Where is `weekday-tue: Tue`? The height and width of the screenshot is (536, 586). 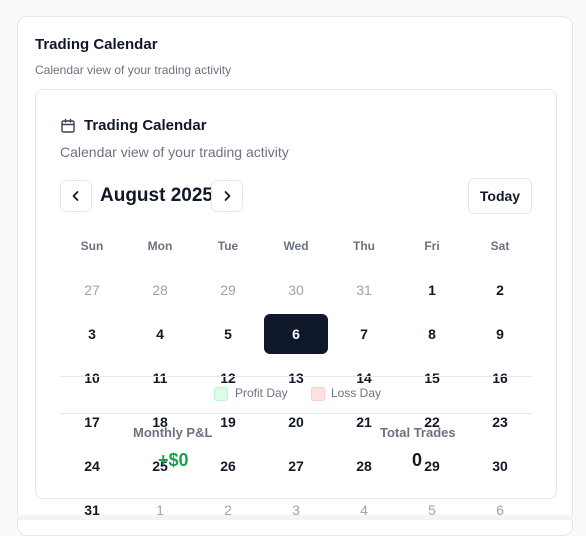
weekday-tue: Tue is located at coordinates (228, 246).